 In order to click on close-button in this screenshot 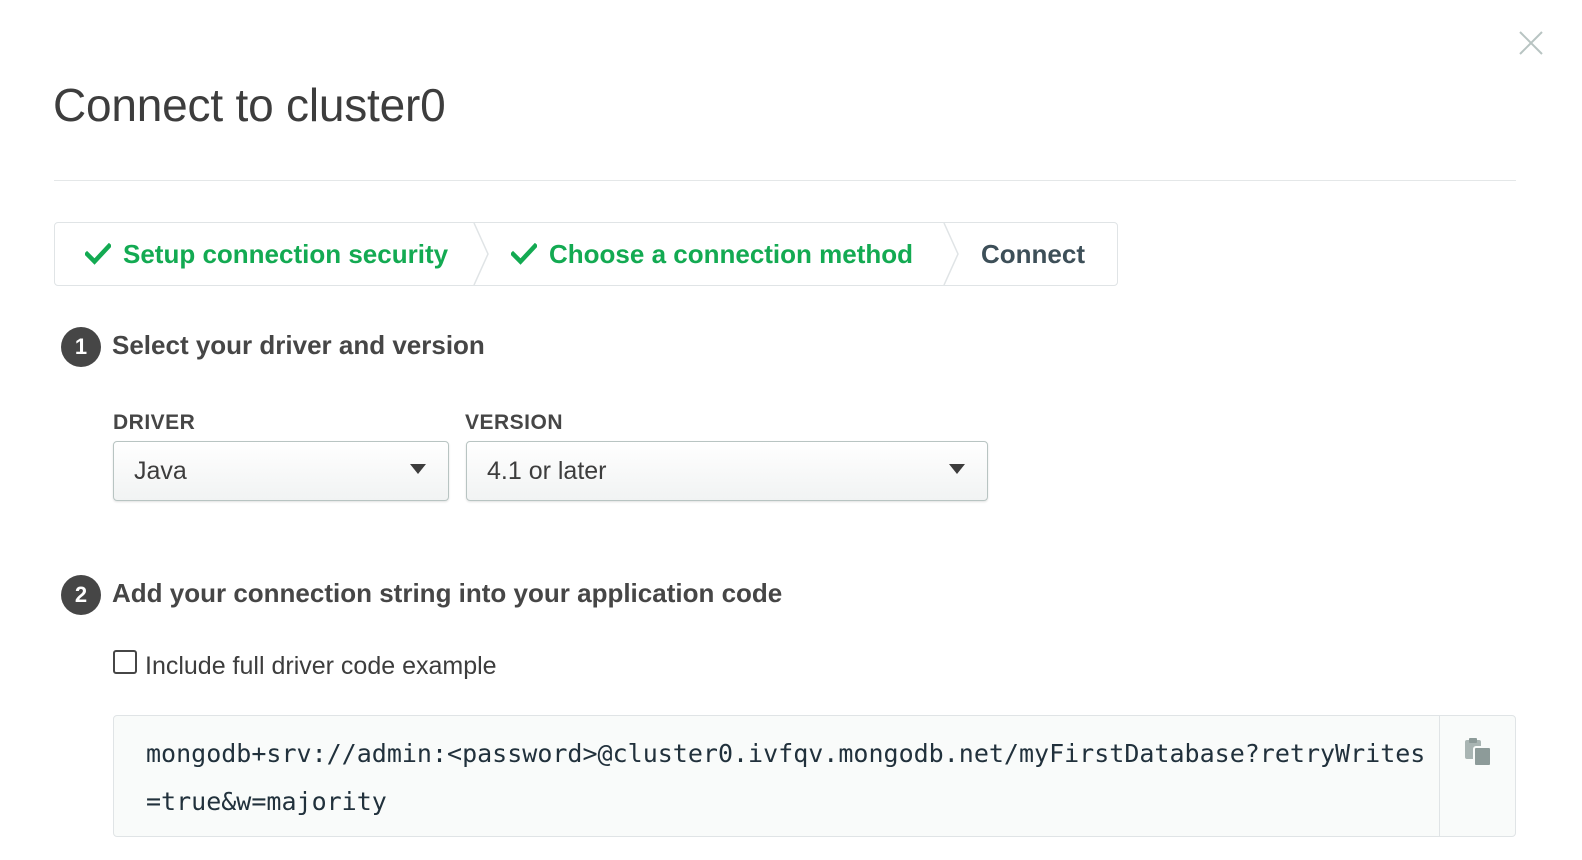, I will do `click(1531, 43)`.